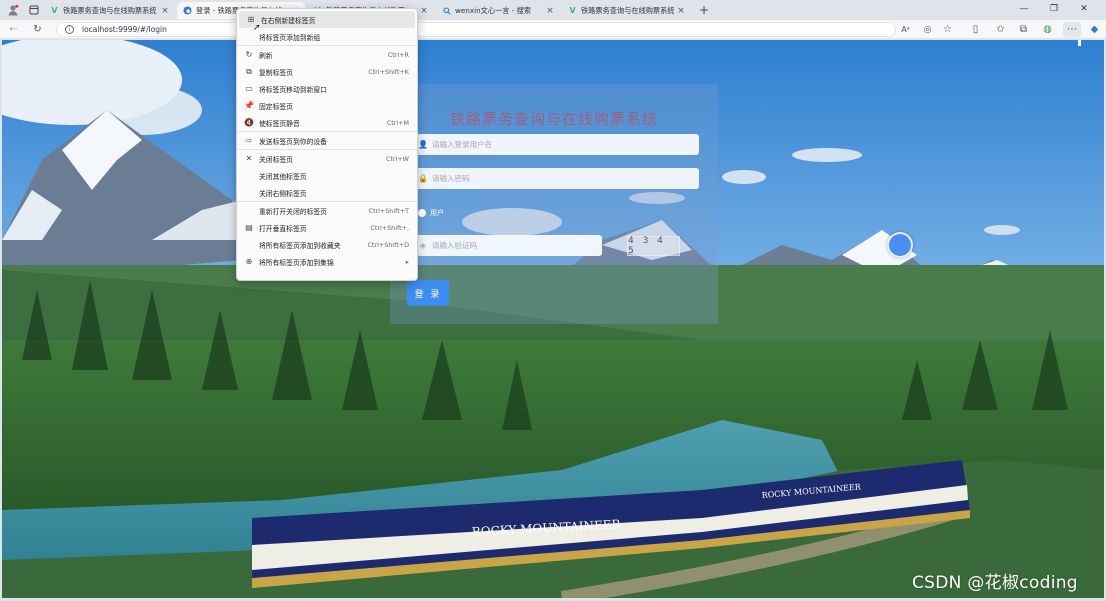  Describe the element at coordinates (327, 192) in the screenshot. I see `context-menu-item: 关闭右侧标签页` at that location.